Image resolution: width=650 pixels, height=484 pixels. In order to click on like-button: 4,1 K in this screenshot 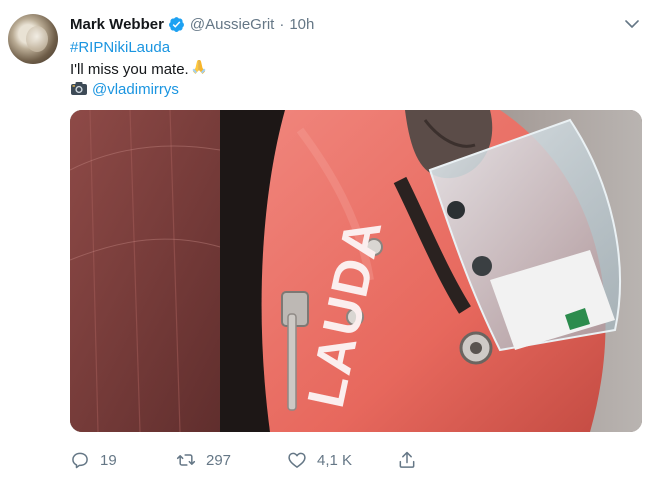, I will do `click(319, 460)`.